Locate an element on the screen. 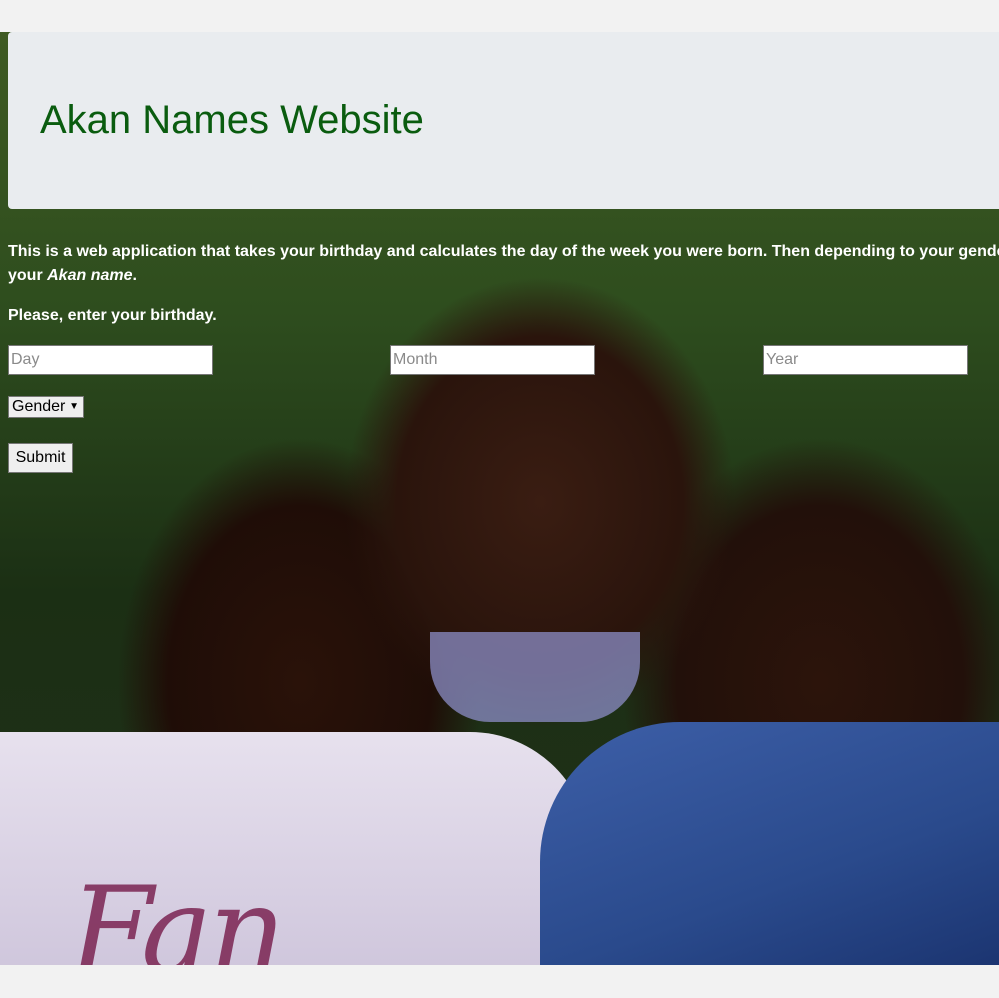 This screenshot has height=998, width=999. gender-select-value: Gender is located at coordinates (39, 406).